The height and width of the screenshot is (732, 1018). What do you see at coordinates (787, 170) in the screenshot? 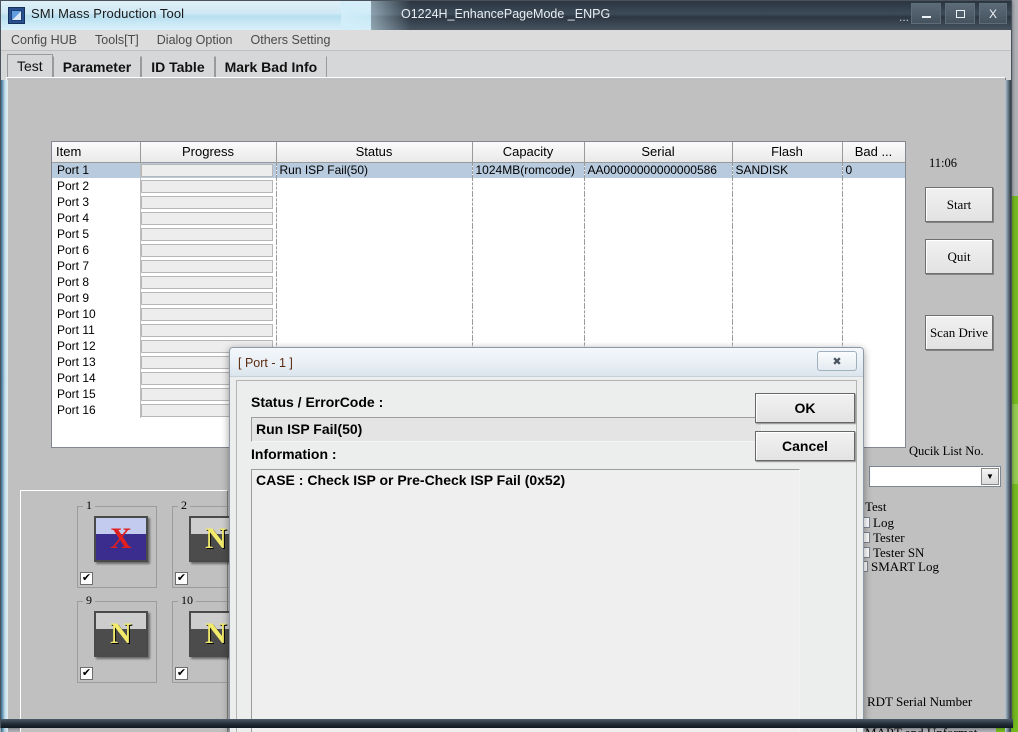
I see `cell-flash: SANDISK` at bounding box center [787, 170].